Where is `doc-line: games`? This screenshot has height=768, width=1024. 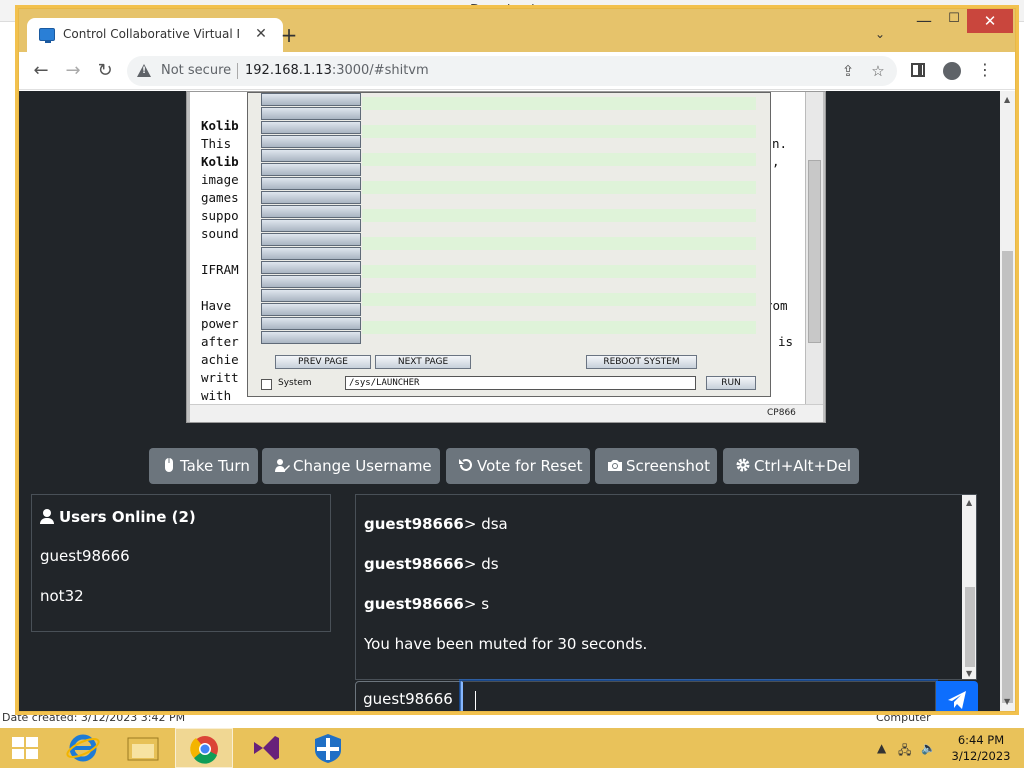
doc-line: games is located at coordinates (220, 197).